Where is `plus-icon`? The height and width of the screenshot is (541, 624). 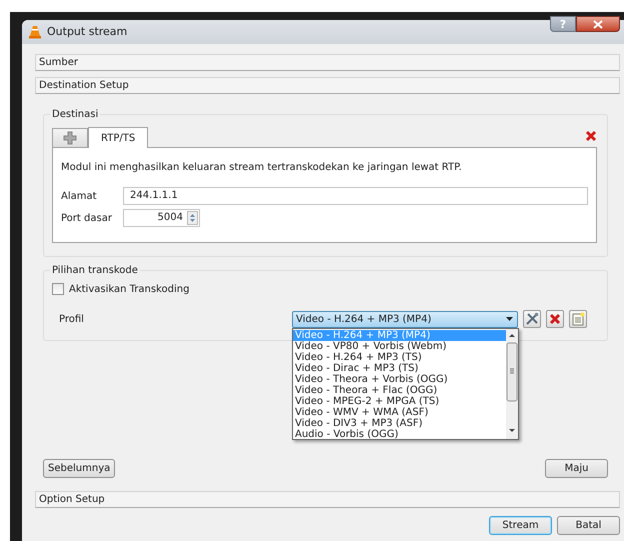 plus-icon is located at coordinates (70, 138).